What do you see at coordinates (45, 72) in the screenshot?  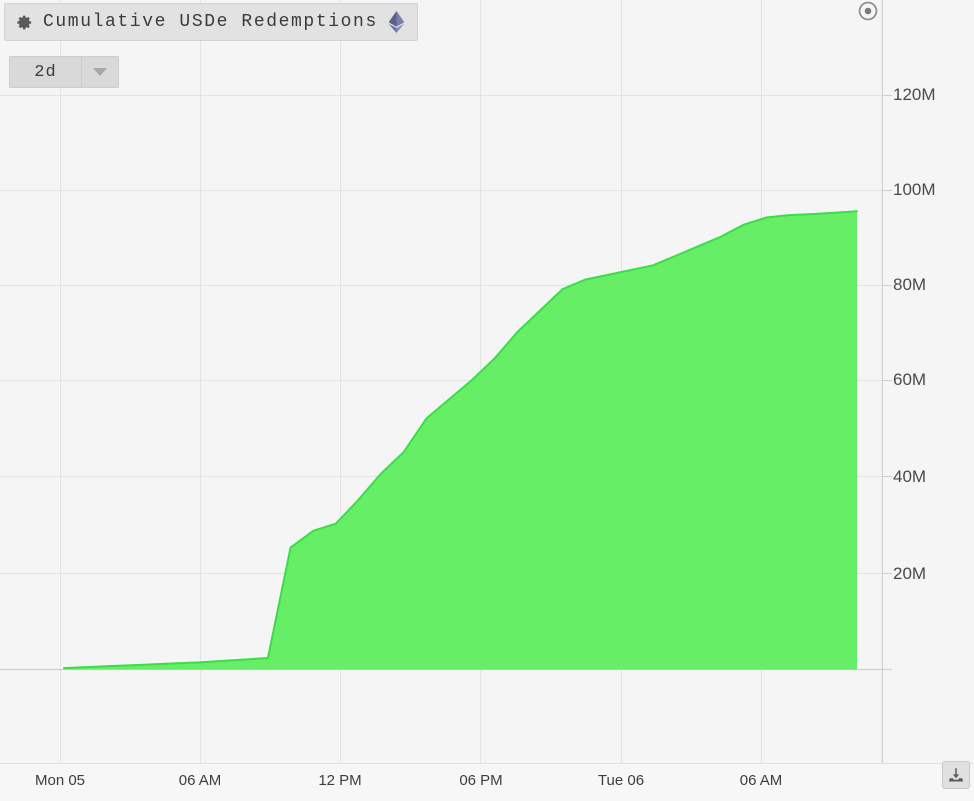 I see `range-selector-value: 2d` at bounding box center [45, 72].